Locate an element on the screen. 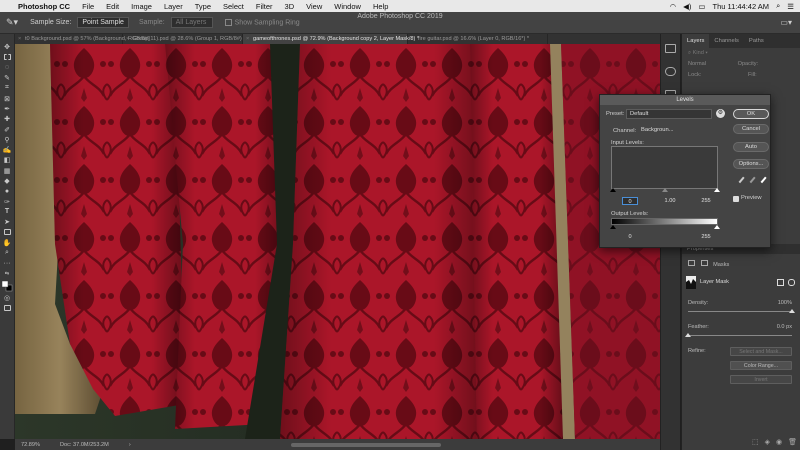 The width and height of the screenshot is (800, 450). hand-tool-icon: ✋ is located at coordinates (7, 243).